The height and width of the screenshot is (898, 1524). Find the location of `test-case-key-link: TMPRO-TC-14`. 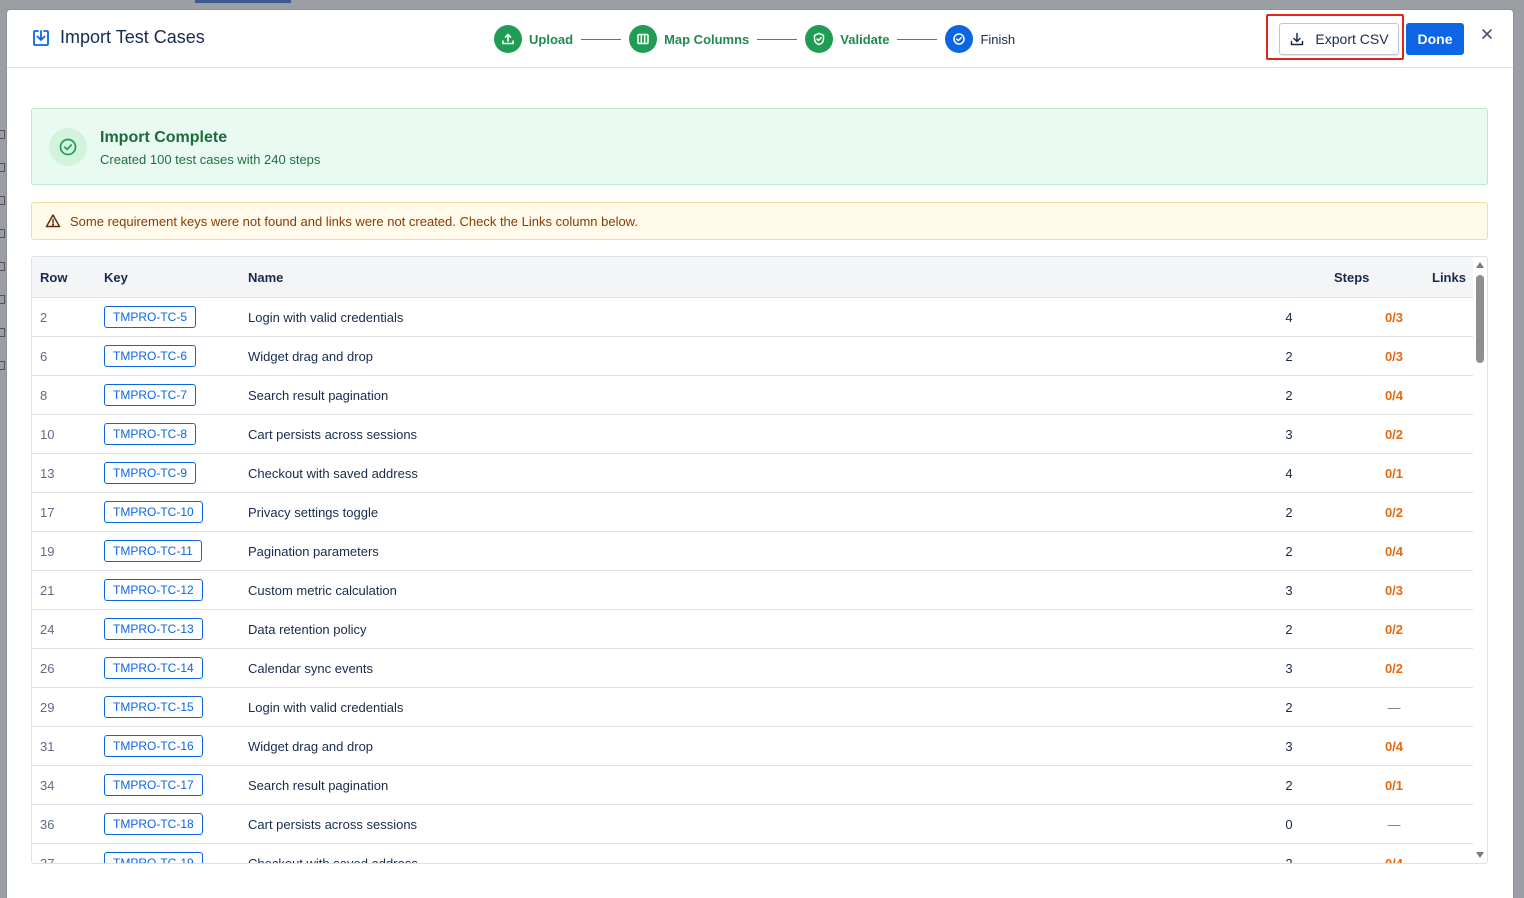

test-case-key-link: TMPRO-TC-14 is located at coordinates (153, 668).